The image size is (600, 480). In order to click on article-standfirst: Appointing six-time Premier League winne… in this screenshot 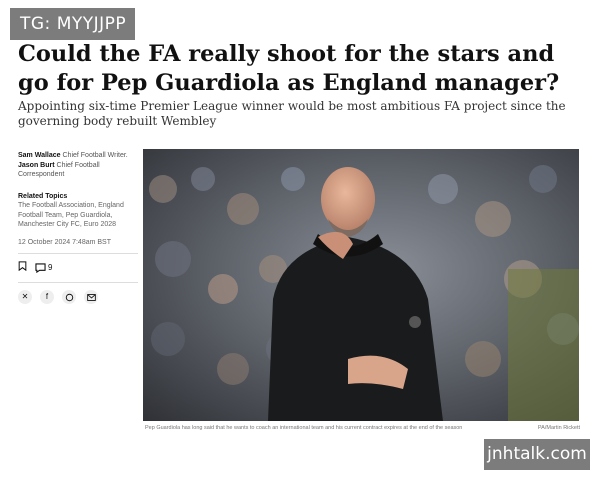, I will do `click(292, 113)`.